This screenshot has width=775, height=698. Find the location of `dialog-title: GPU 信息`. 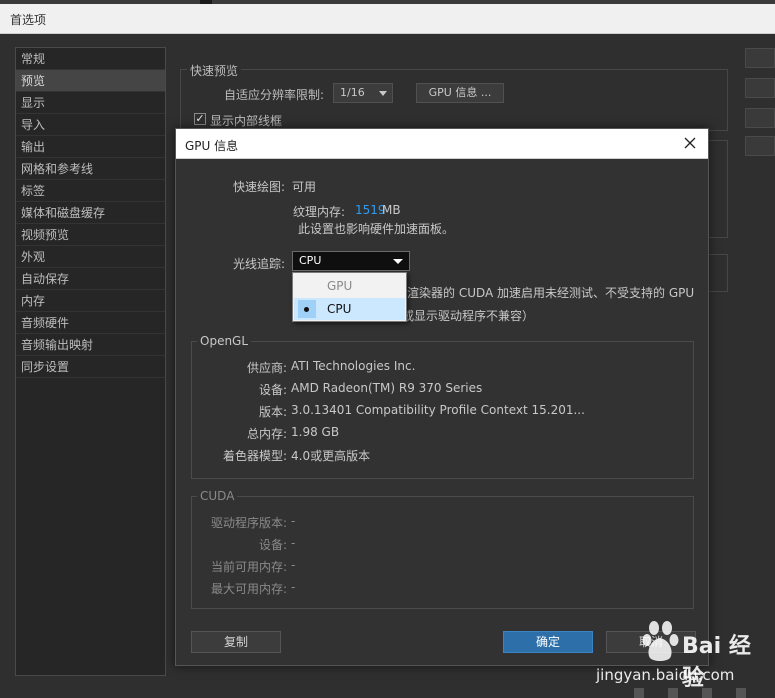

dialog-title: GPU 信息 is located at coordinates (212, 146).